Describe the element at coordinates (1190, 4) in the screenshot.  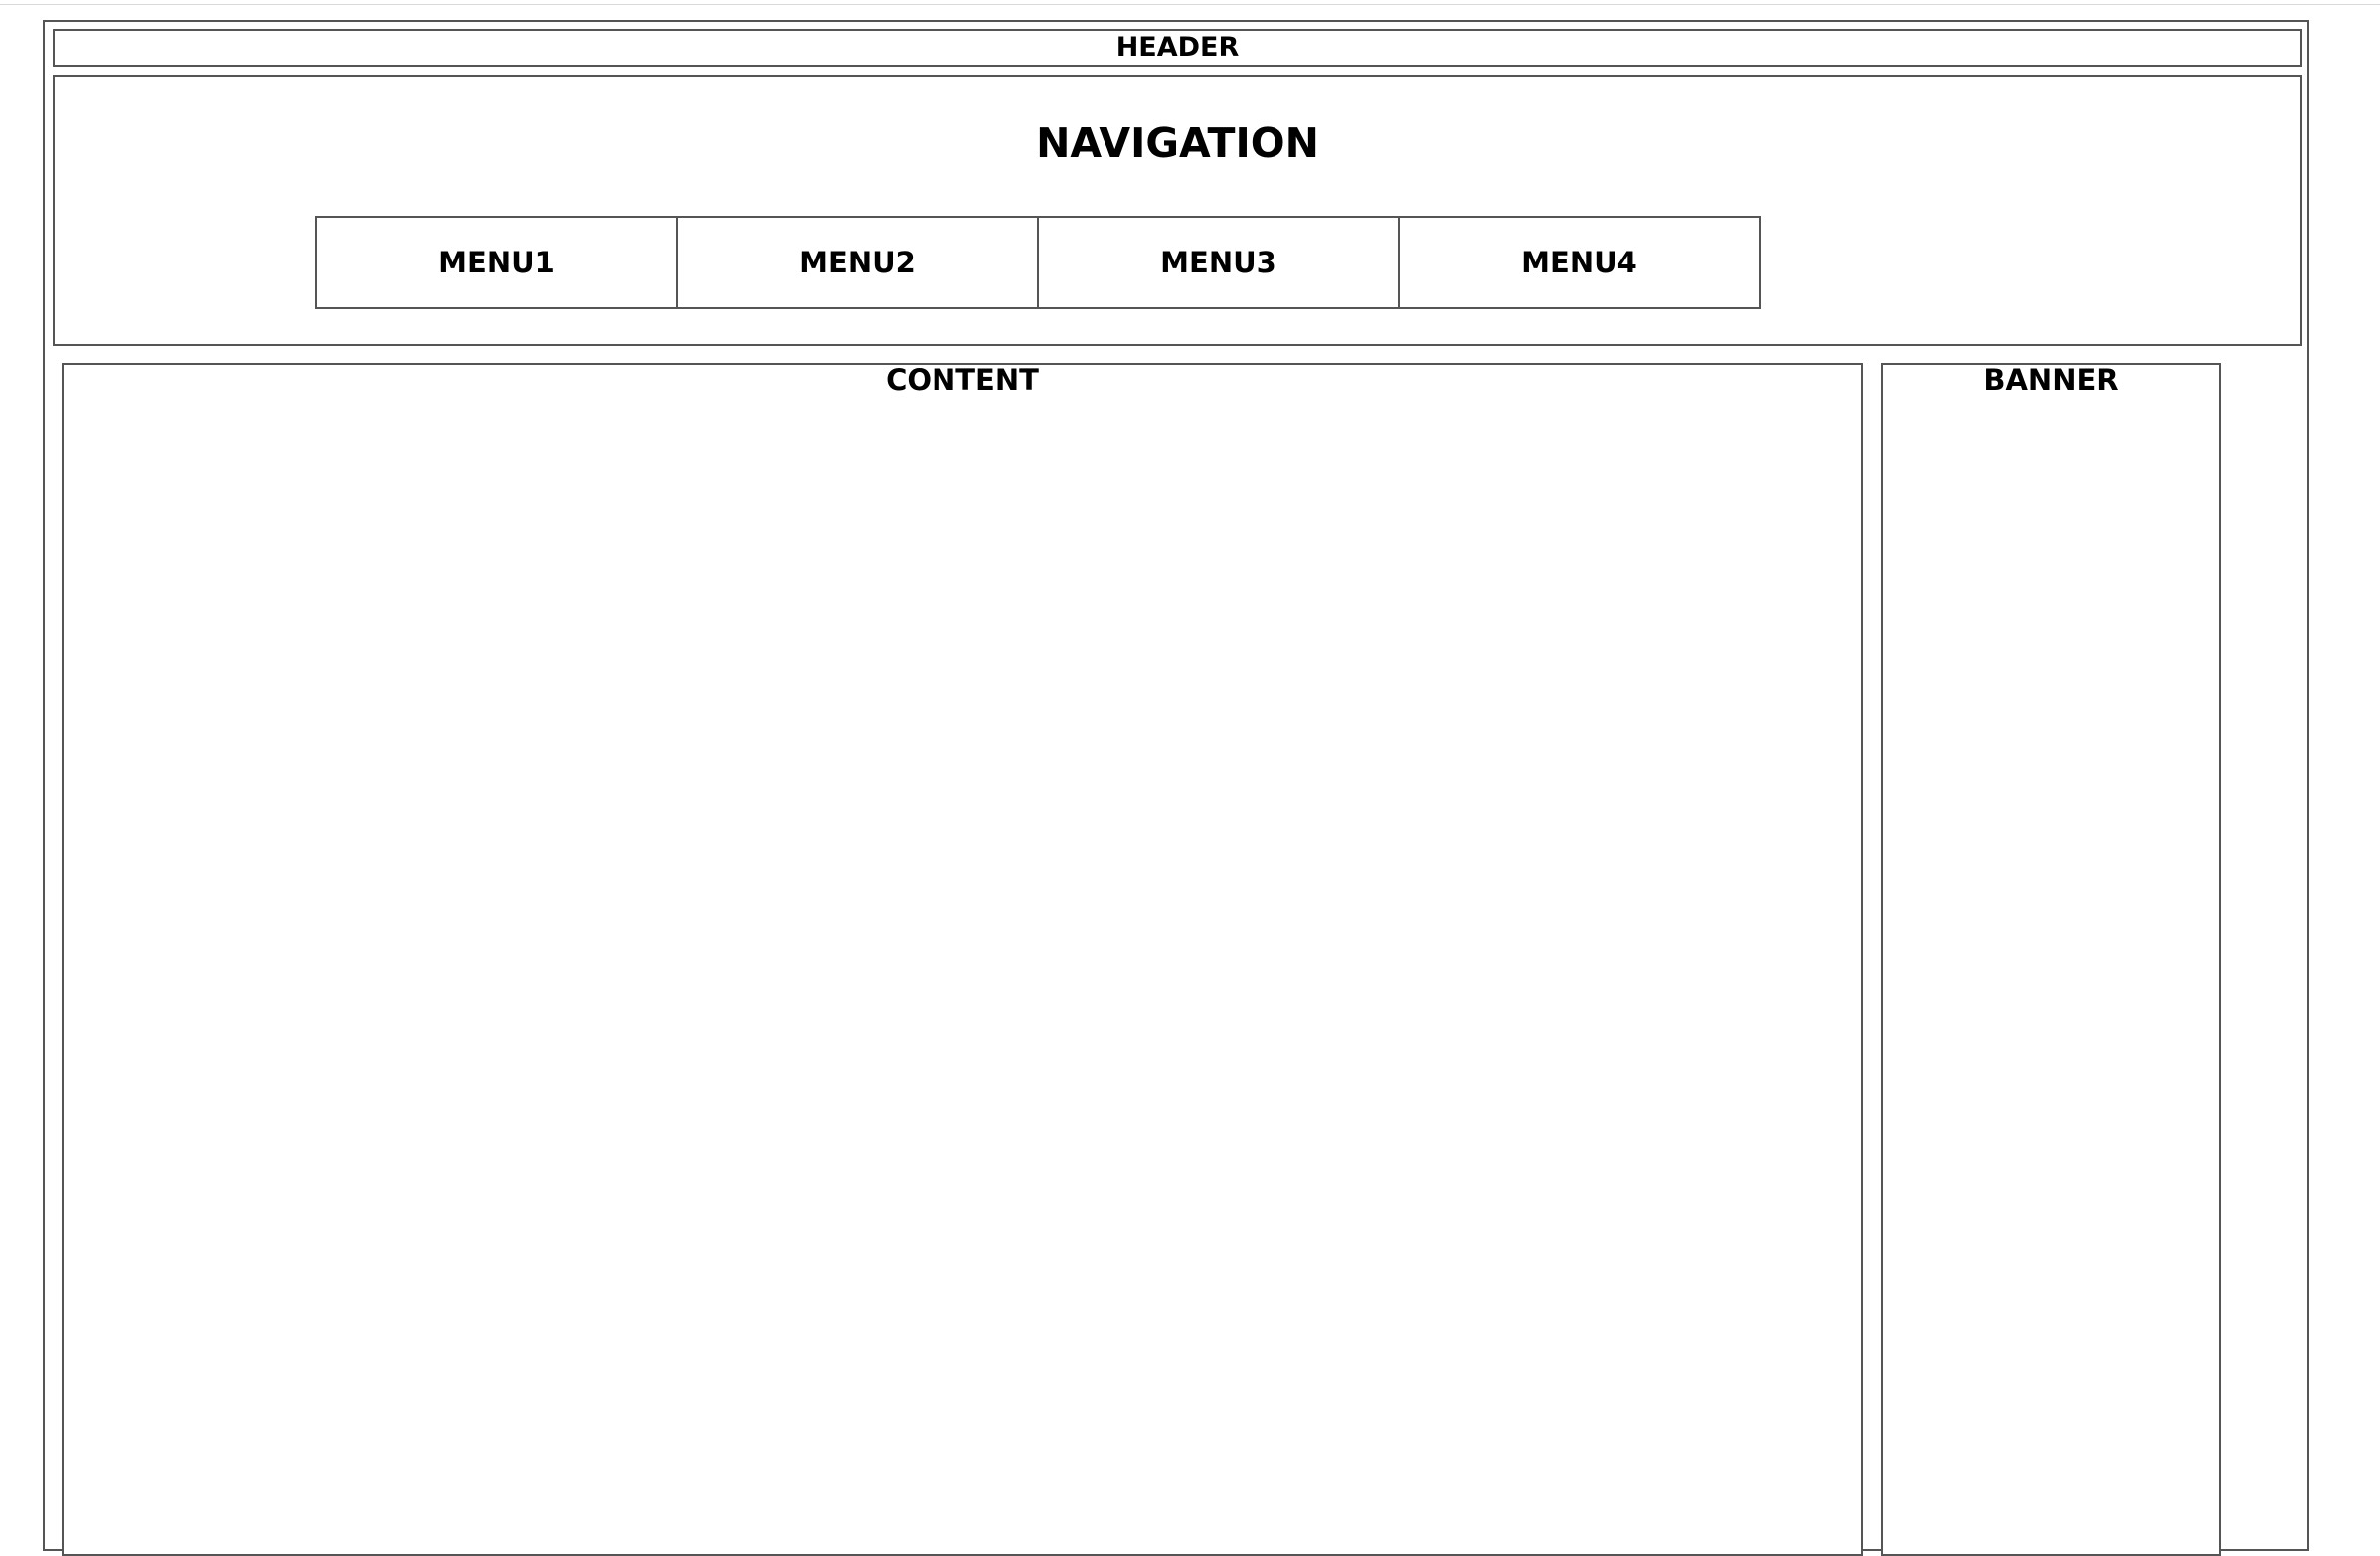
I see `top-divider` at that location.